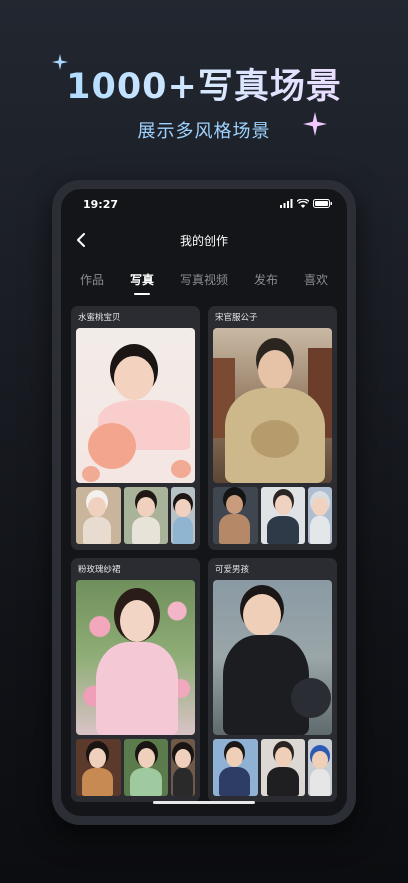 The width and height of the screenshot is (408, 883). I want to click on portrait-card: 粉玫瑰纱裙, so click(135, 680).